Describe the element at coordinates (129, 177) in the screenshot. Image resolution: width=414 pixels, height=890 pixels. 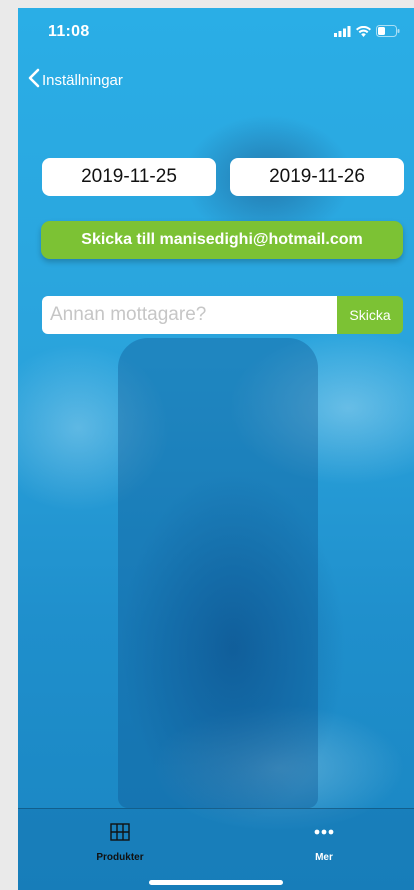
I see `from-date-field: 2019-11-25` at that location.